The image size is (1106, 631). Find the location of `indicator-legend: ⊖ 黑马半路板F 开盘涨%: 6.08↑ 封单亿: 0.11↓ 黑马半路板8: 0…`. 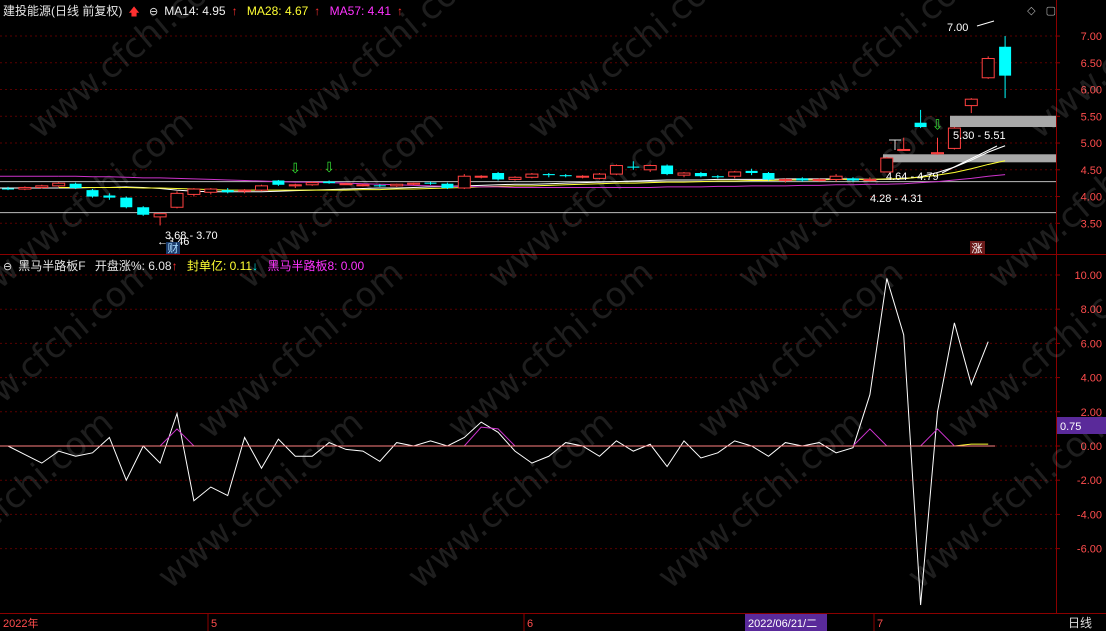

indicator-legend: ⊖ 黑马半路板F 开盘涨%: 6.08↑ 封单亿: 0.11↓ 黑马半路板8: 0… is located at coordinates (186, 266).